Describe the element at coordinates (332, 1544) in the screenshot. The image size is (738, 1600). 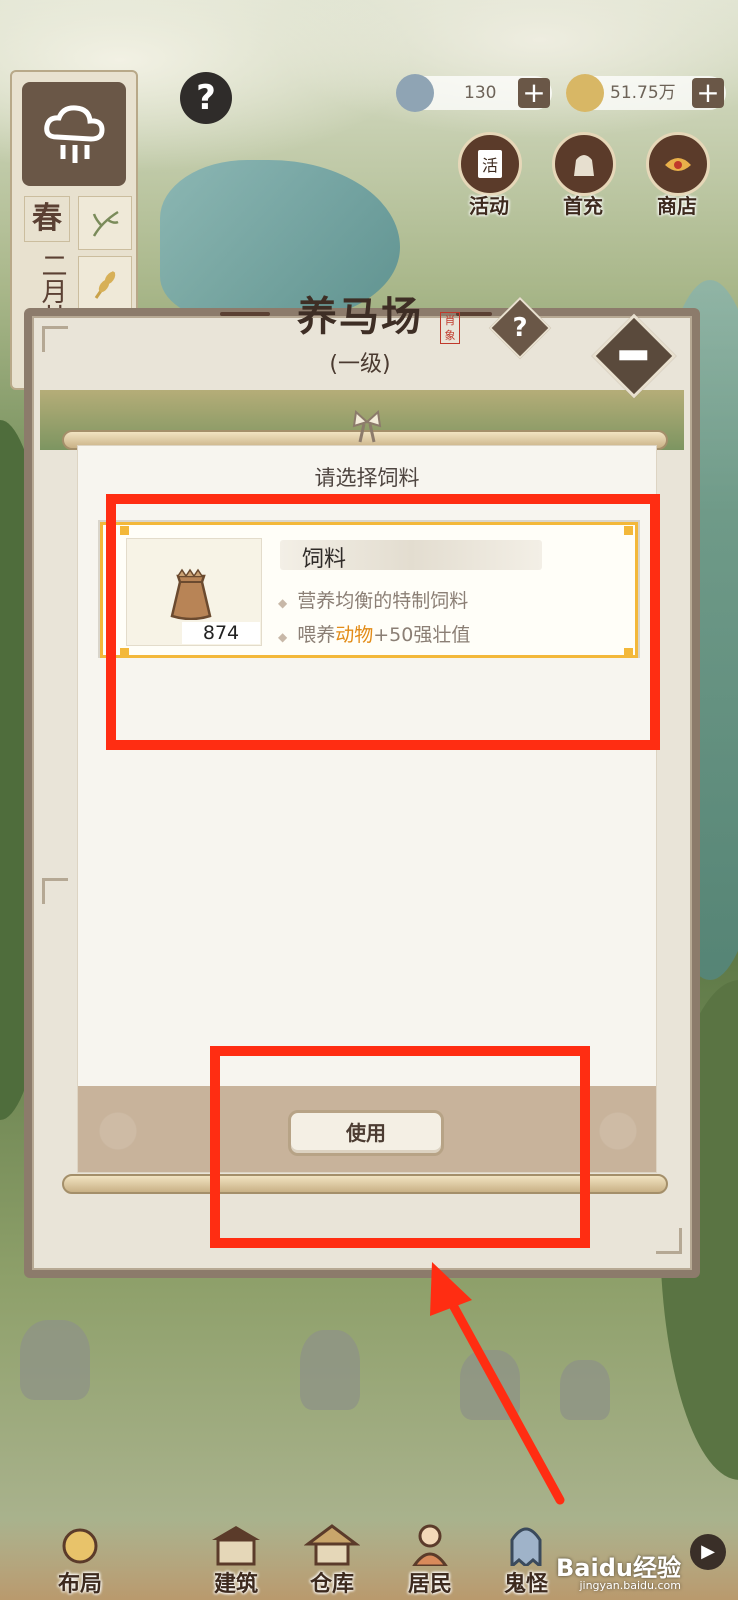
I see `warehouse-icon` at that location.